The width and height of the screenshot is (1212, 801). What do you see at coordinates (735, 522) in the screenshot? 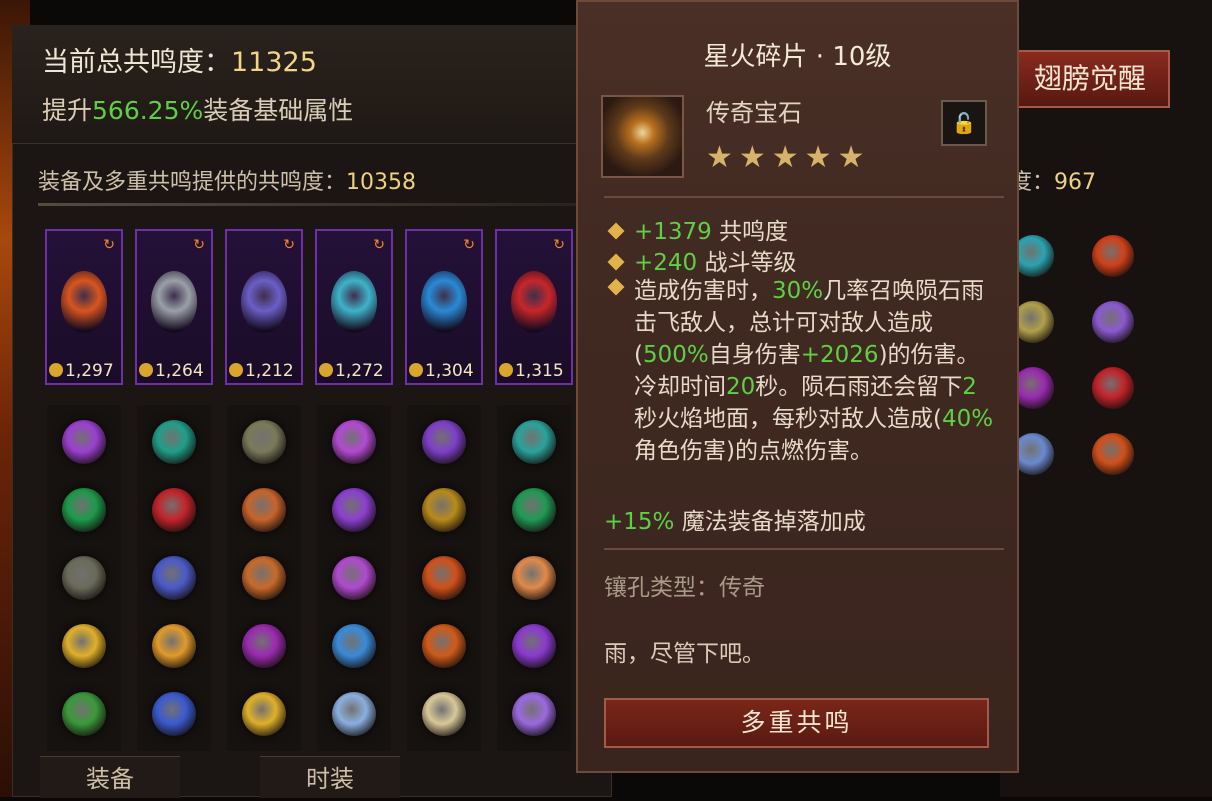
I see `stat-magic-drop: +15% 魔法装备掉落加成` at bounding box center [735, 522].